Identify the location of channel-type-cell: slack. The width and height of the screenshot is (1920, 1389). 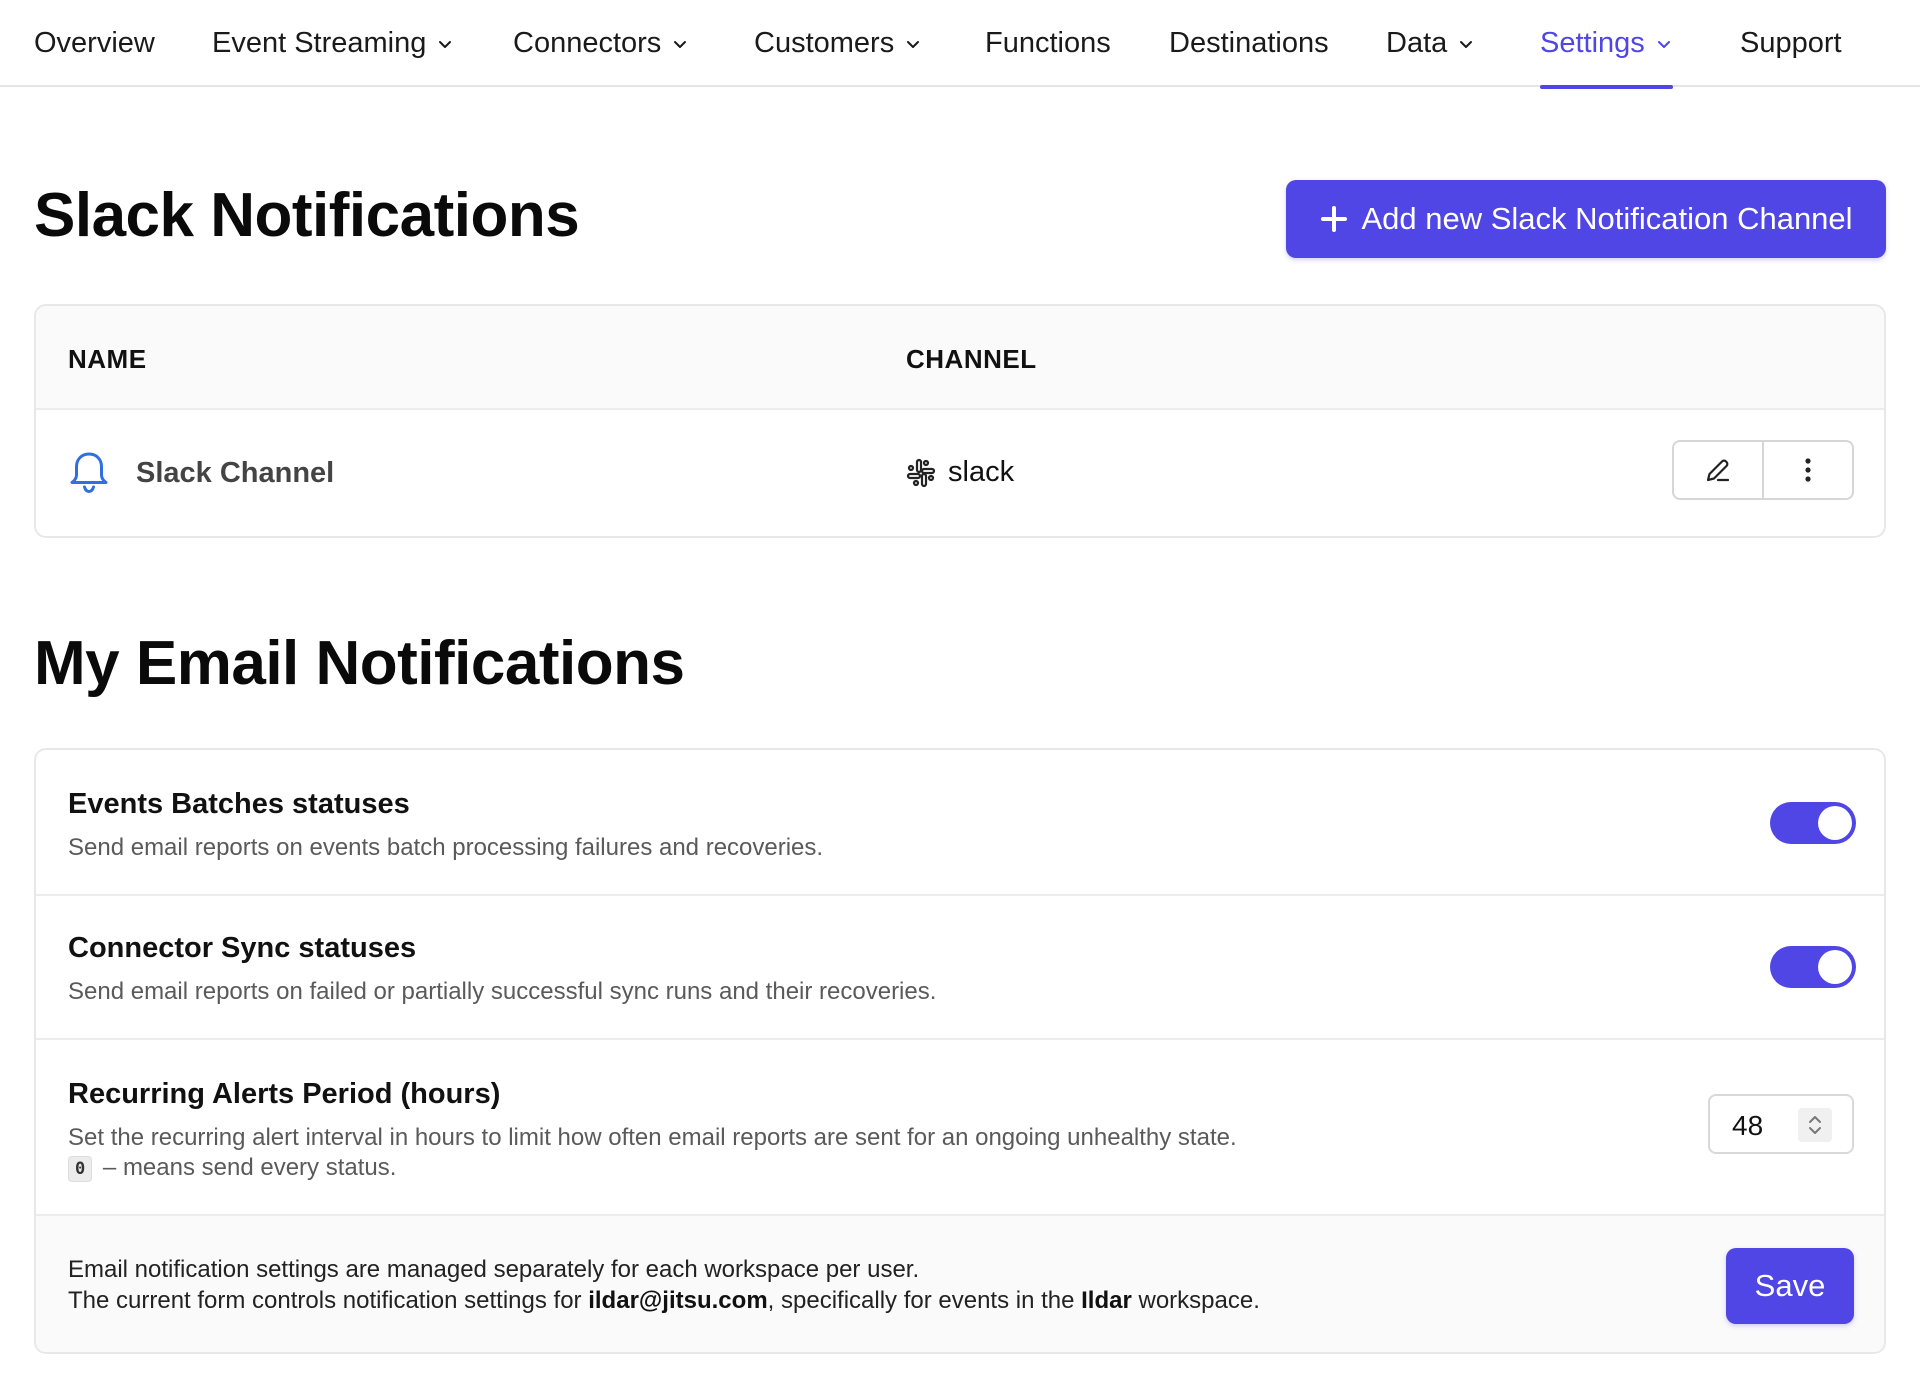
(960, 472).